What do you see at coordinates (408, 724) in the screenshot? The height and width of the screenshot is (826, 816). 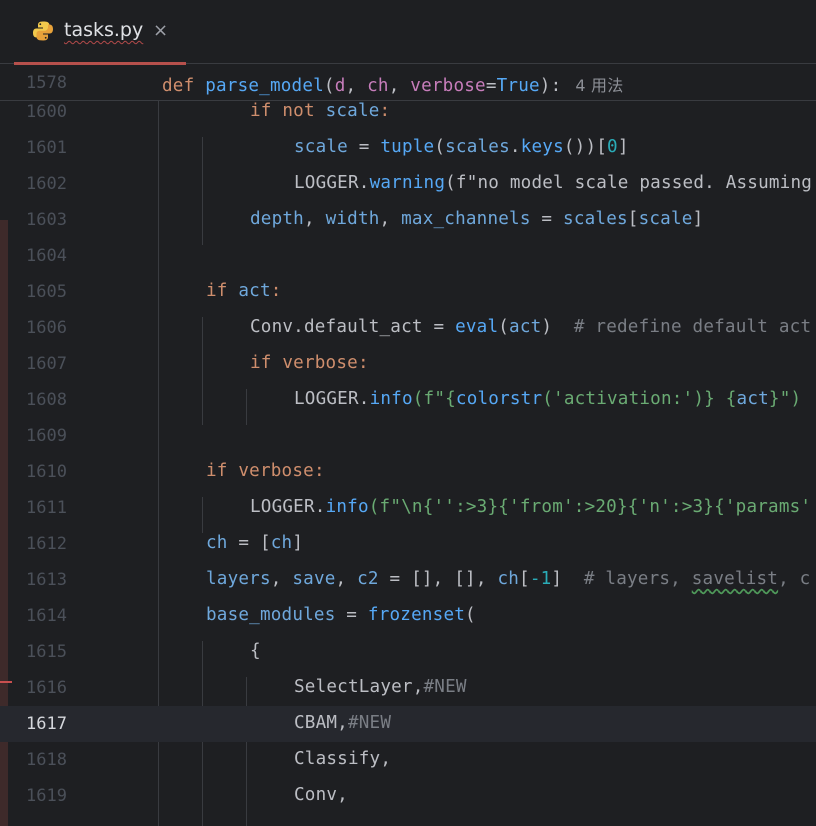 I see `current-code-line: 1617 CBAM,#NEW` at bounding box center [408, 724].